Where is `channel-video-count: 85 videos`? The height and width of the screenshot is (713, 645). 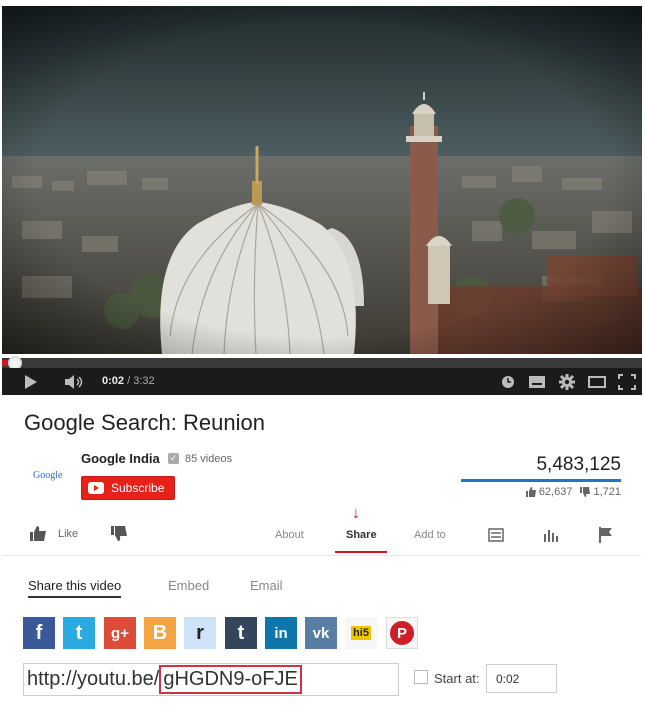
channel-video-count: 85 videos is located at coordinates (208, 459).